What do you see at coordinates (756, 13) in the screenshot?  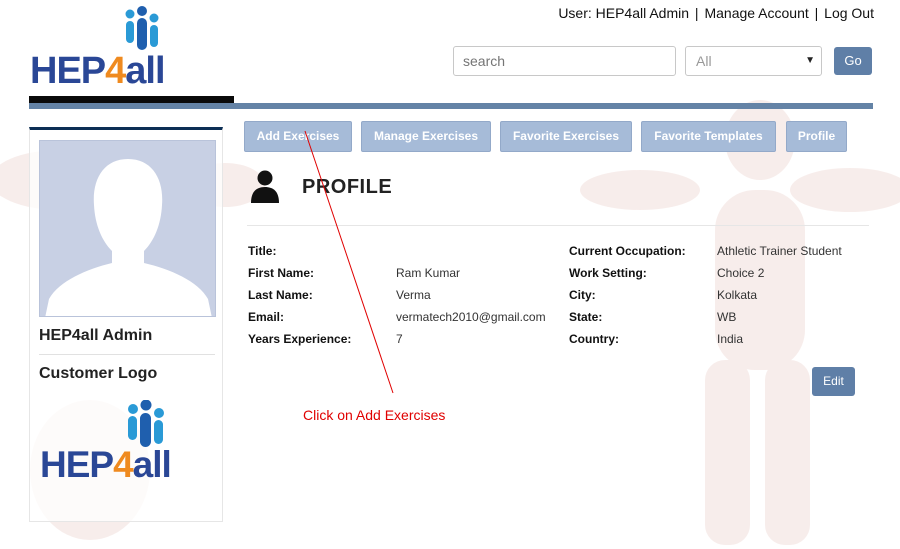 I see `manage-account-link: Manage Account` at bounding box center [756, 13].